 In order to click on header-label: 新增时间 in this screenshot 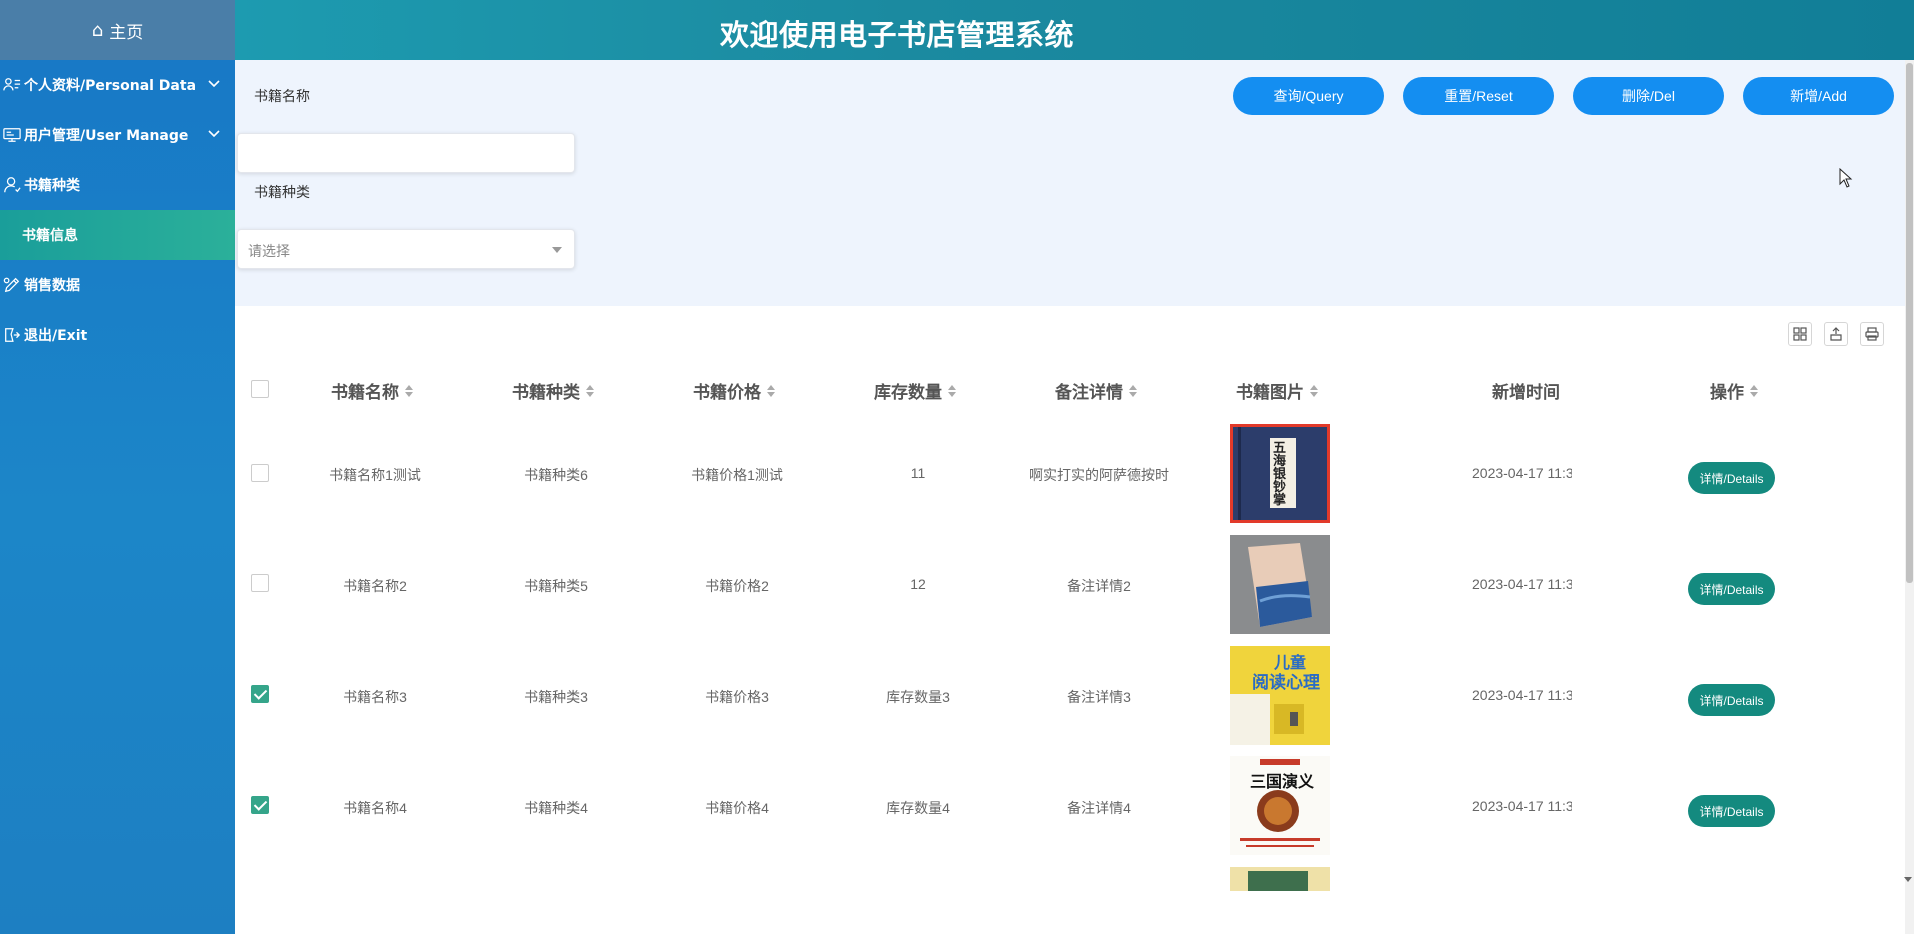, I will do `click(1526, 393)`.